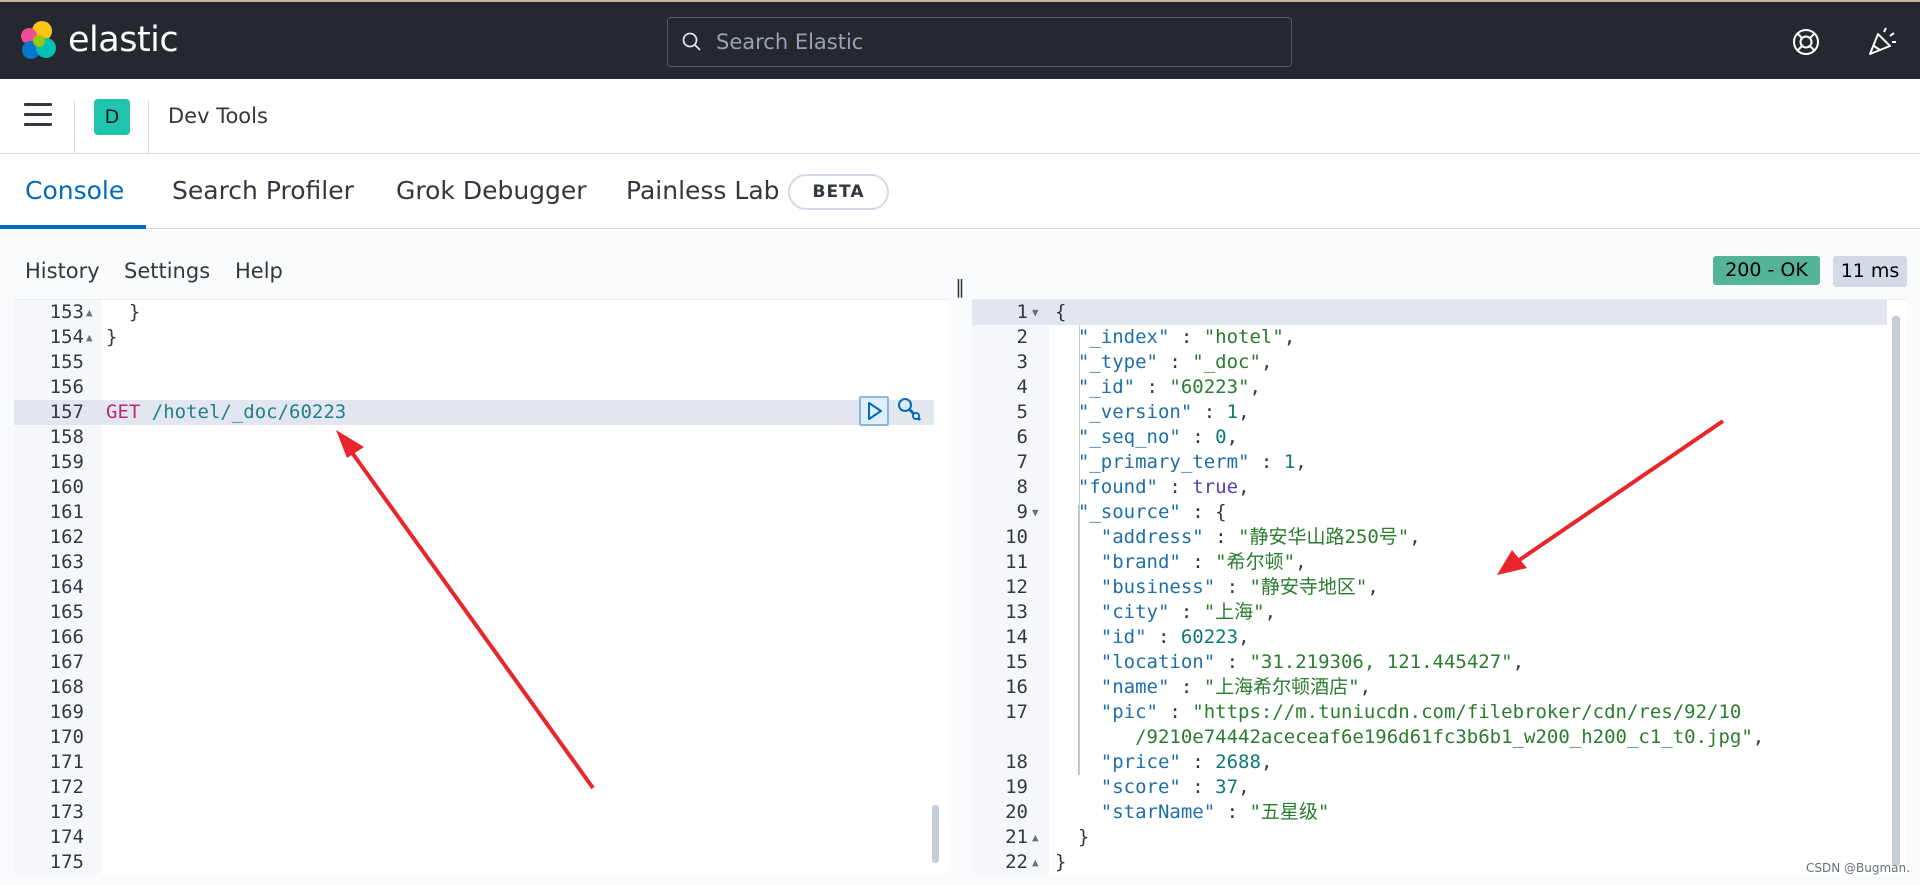  Describe the element at coordinates (38, 41) in the screenshot. I see `elastic-logo-icon` at that location.